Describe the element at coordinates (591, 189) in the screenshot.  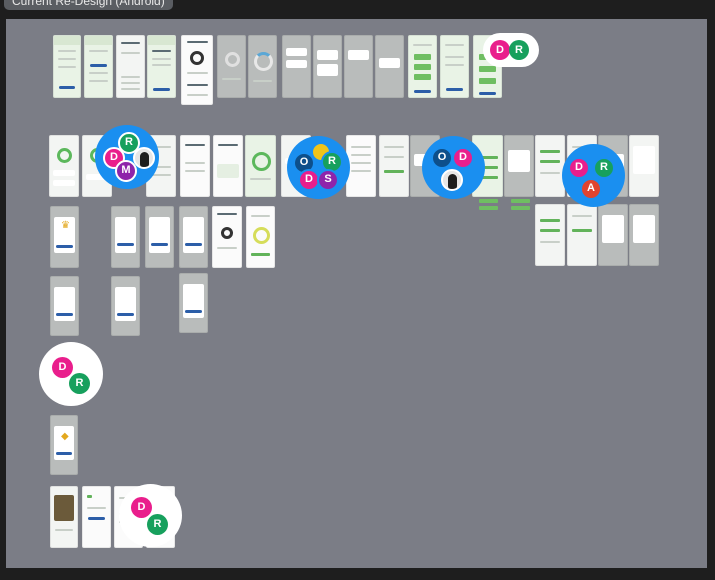
I see `collaborator-avatar: A` at that location.